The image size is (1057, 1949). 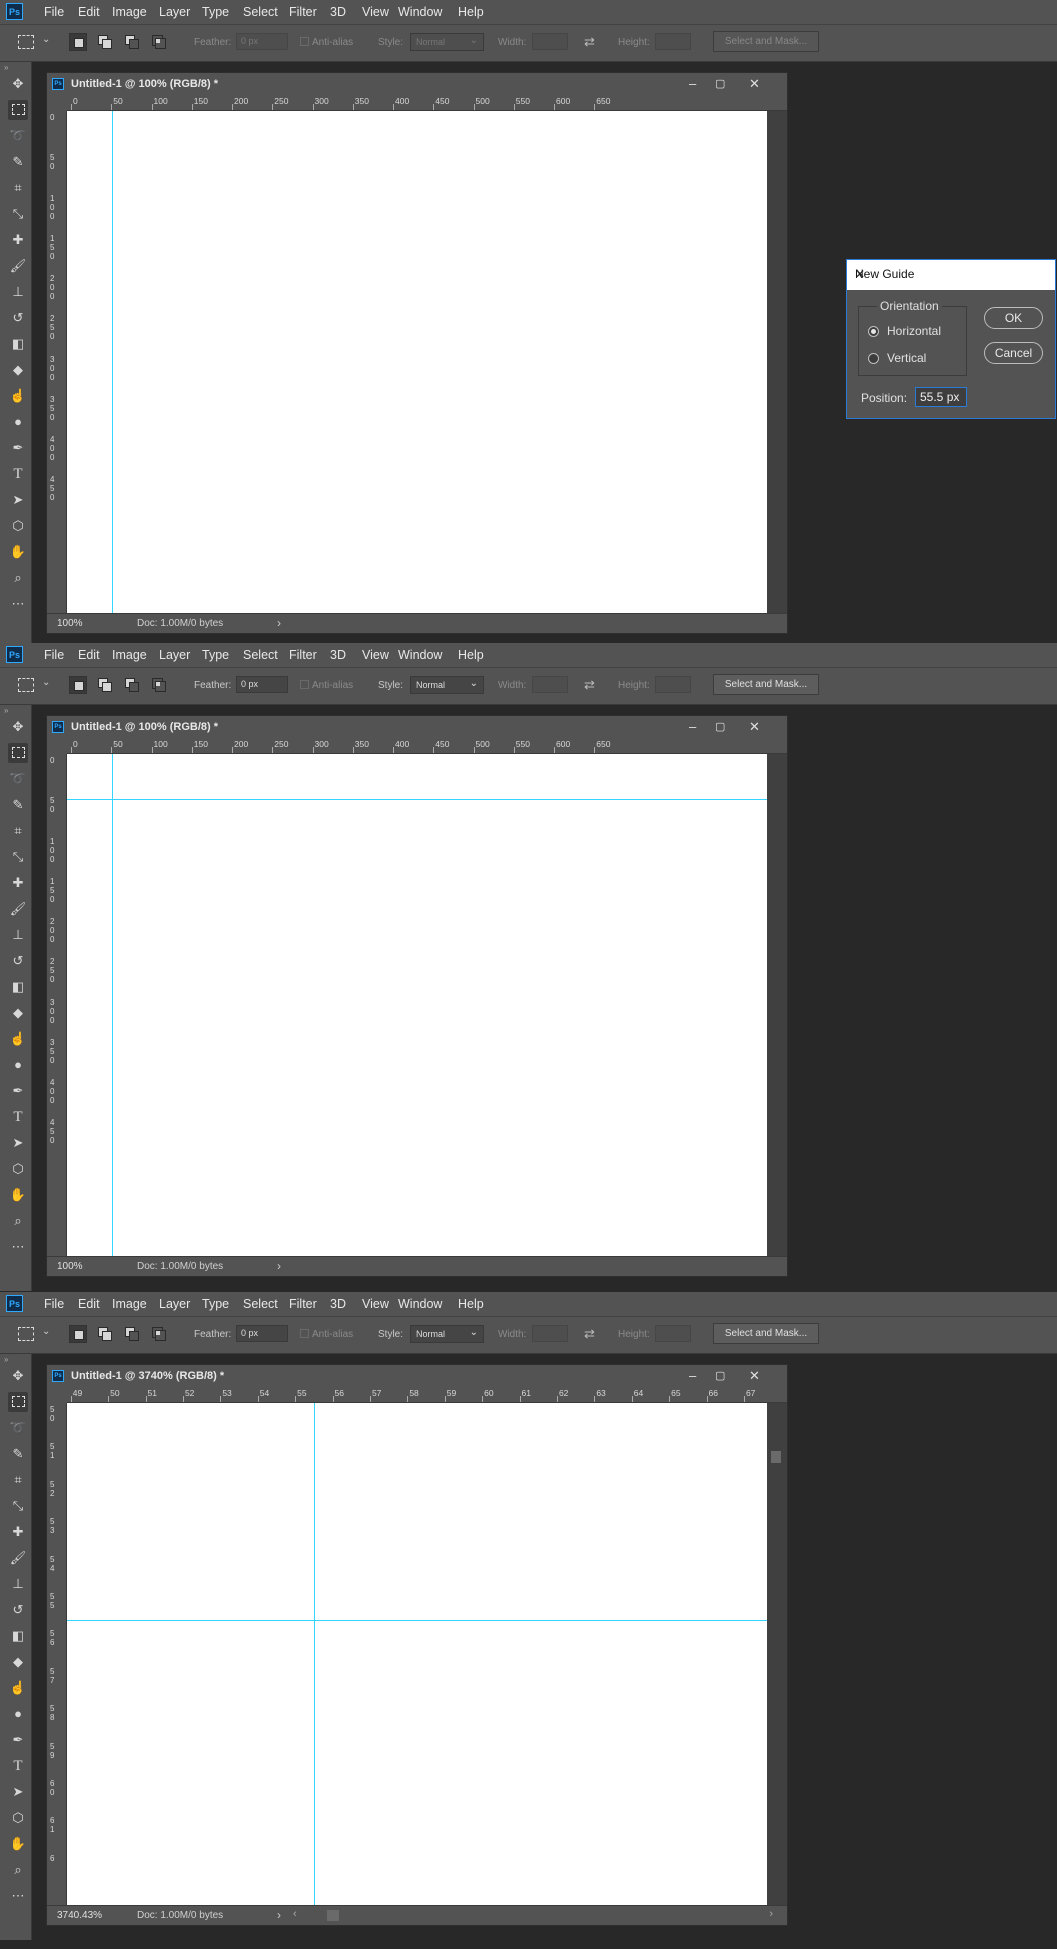 I want to click on eraser-icon: ◧, so click(x=18, y=1636).